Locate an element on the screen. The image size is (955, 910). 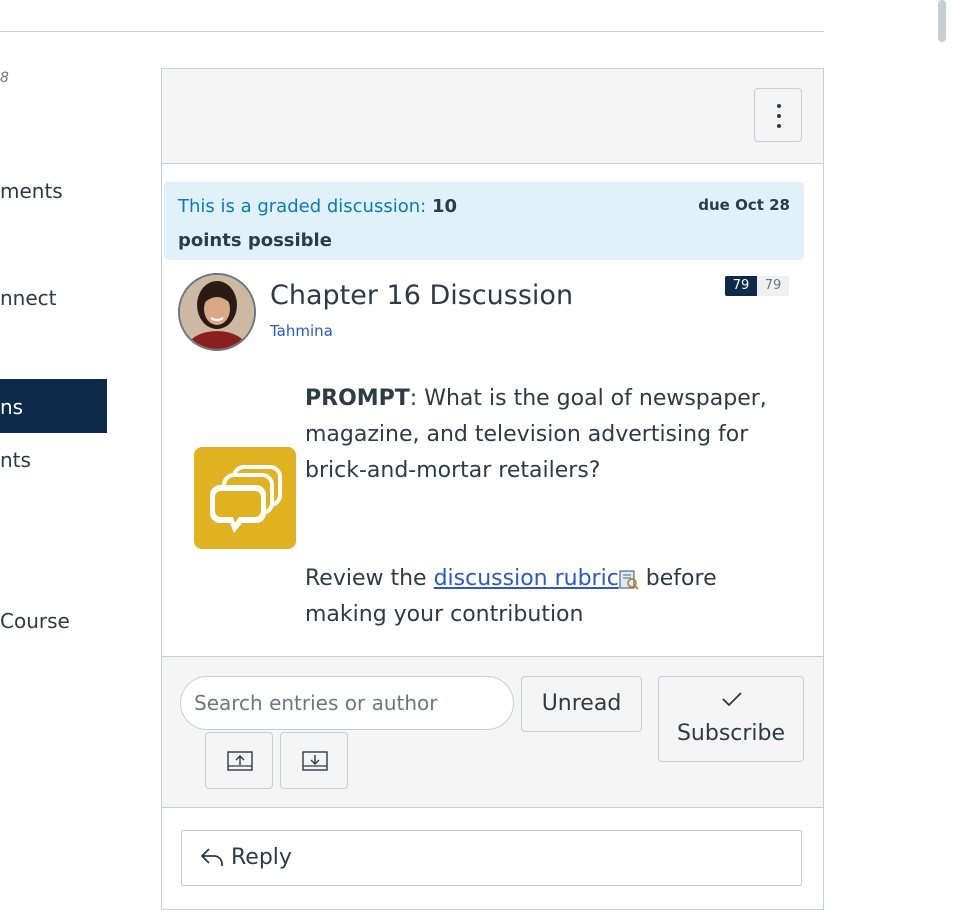
subscribe-label: Subscribe is located at coordinates (731, 733).